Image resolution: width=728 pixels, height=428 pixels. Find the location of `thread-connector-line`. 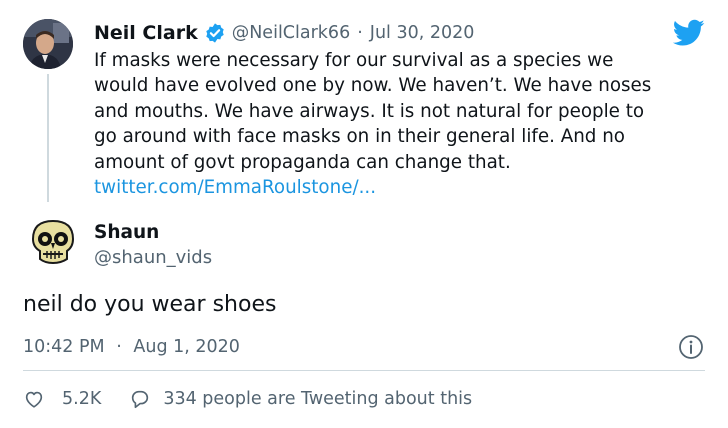

thread-connector-line is located at coordinates (48, 138).